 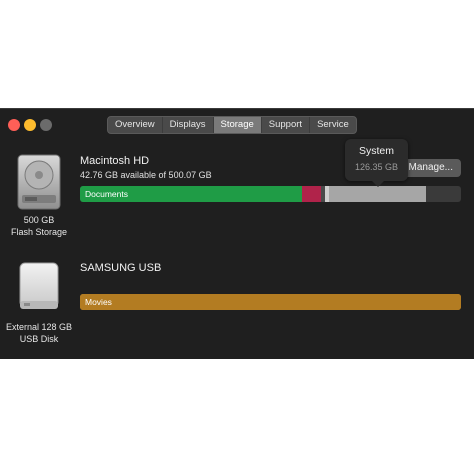 I want to click on hard-drive-icon, so click(x=39, y=184).